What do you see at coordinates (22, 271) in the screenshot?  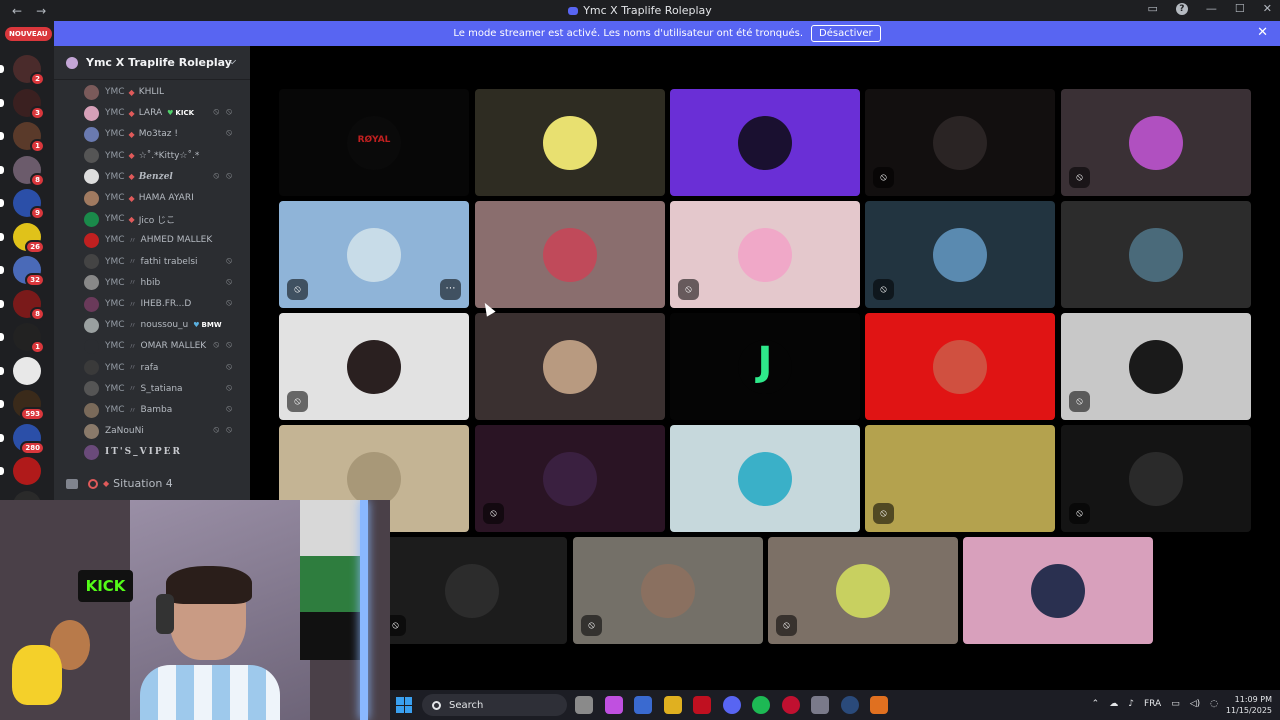 I see `server-icon-7: 32` at bounding box center [22, 271].